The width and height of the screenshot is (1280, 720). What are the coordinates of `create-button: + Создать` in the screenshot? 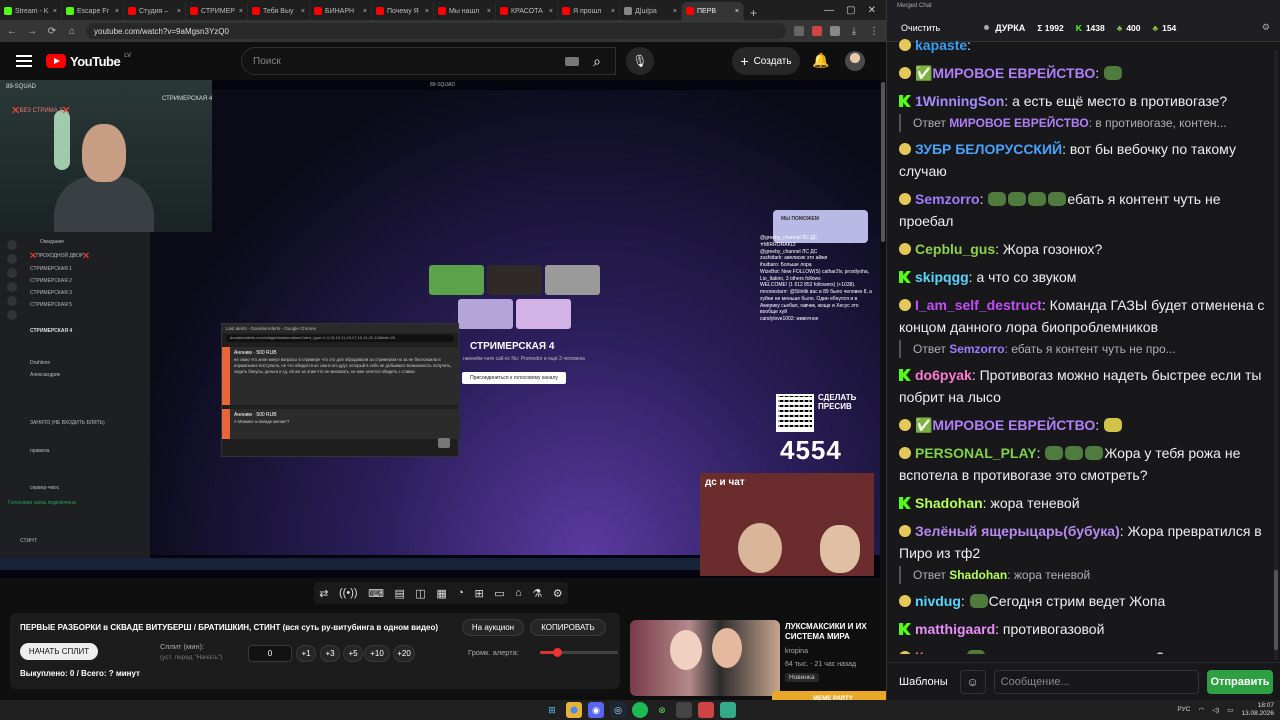 It's located at (766, 61).